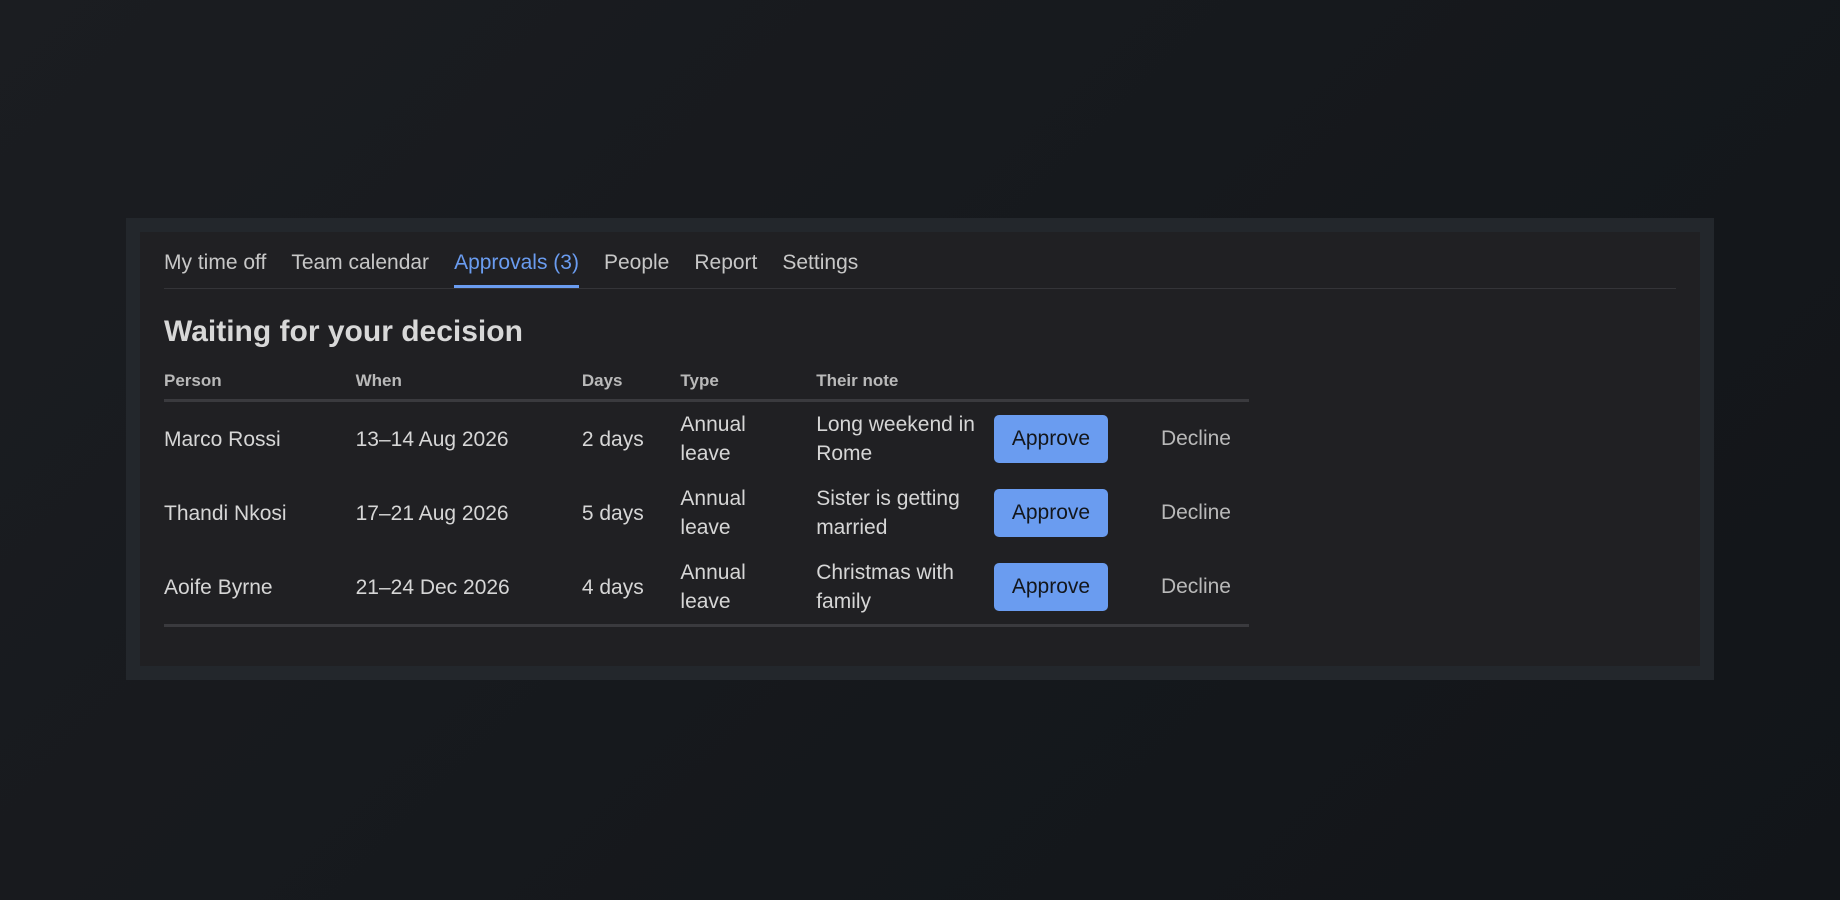 The image size is (1840, 900). I want to click on page-title: Waiting for your decision, so click(343, 331).